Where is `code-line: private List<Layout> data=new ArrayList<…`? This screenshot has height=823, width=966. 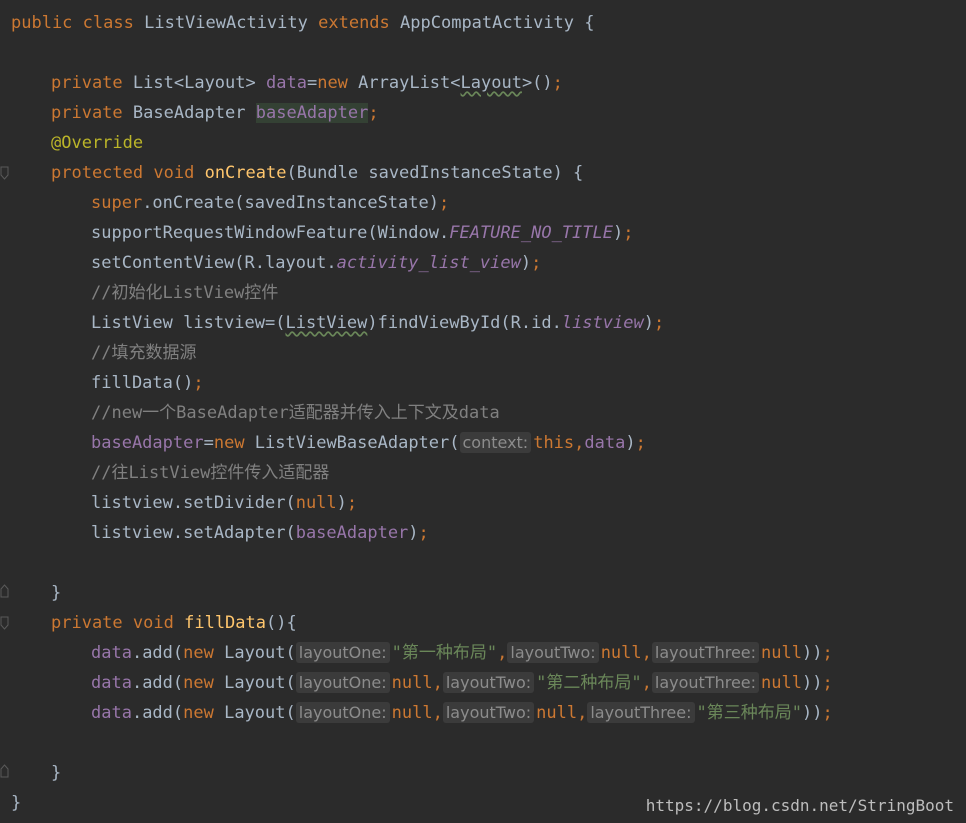
code-line: private List<Layout> data=new ArrayList<… is located at coordinates (307, 83).